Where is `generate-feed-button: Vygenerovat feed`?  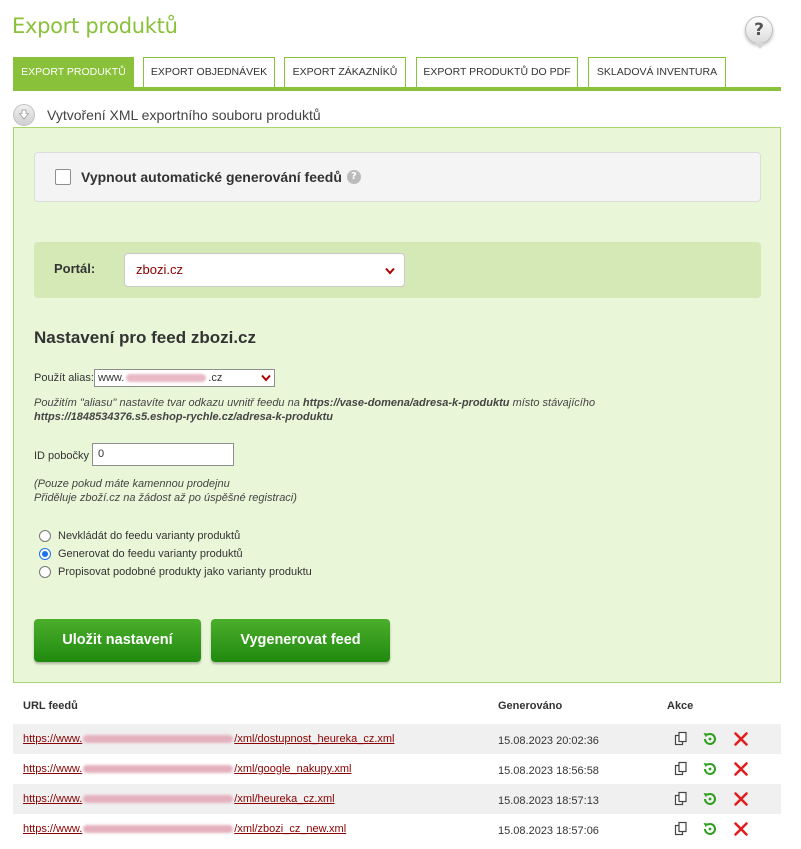 generate-feed-button: Vygenerovat feed is located at coordinates (300, 640).